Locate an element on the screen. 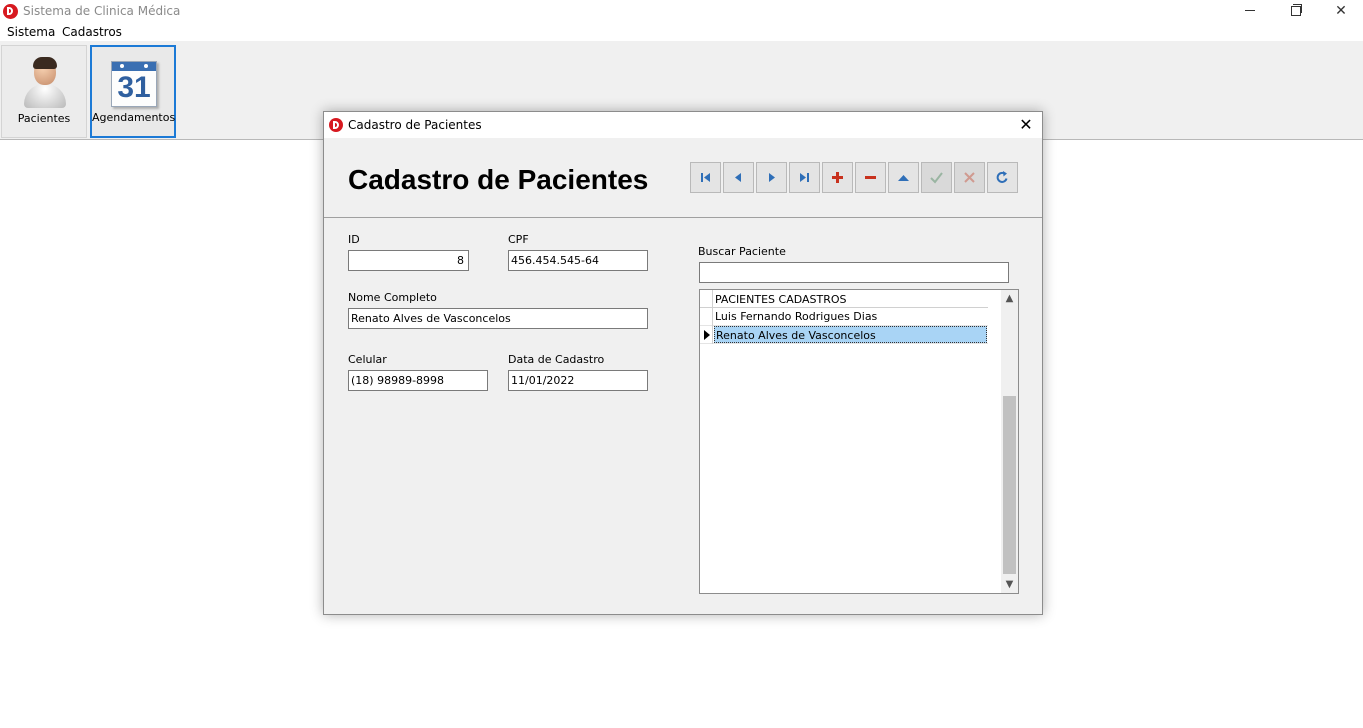 The image size is (1363, 728). grid-header: PACIENTES CADASTROS is located at coordinates (844, 299).